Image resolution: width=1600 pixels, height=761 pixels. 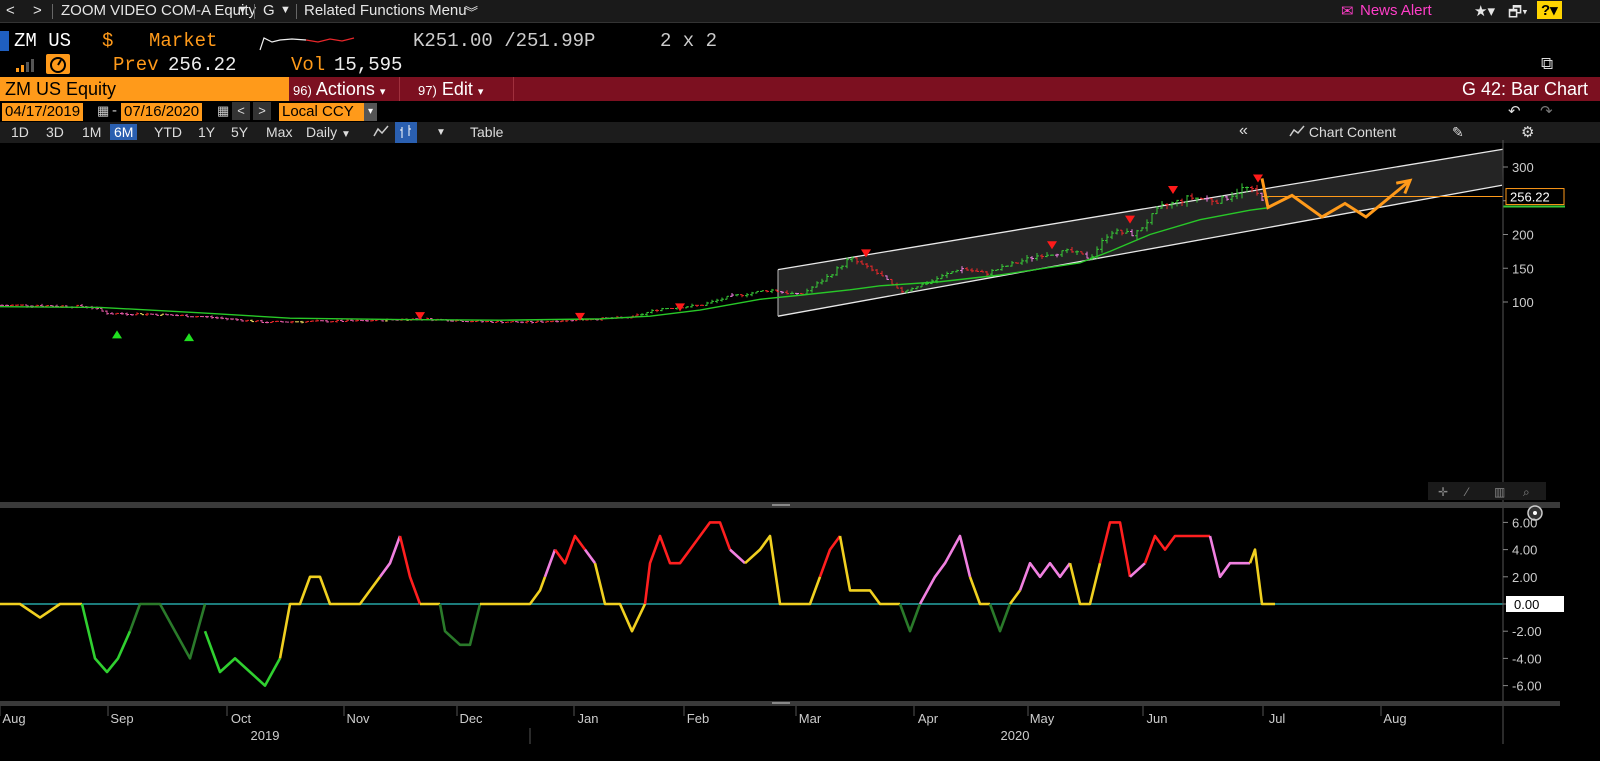 I want to click on gear-icon: ⚙, so click(x=1527, y=132).